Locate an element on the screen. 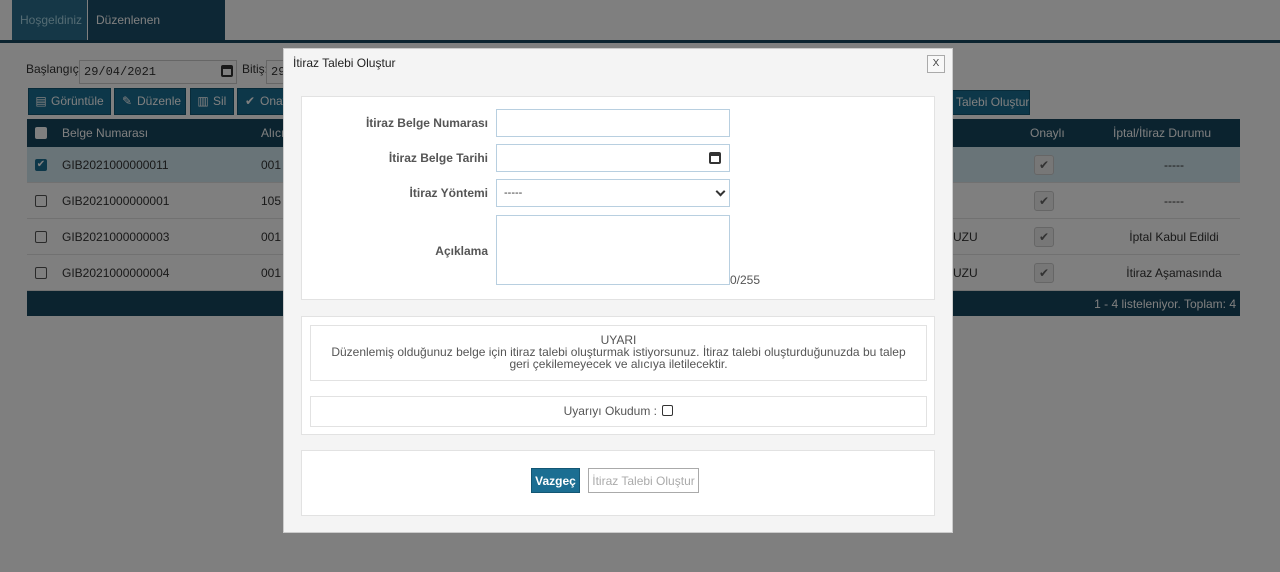 The height and width of the screenshot is (572, 1280). description-textarea is located at coordinates (613, 250).